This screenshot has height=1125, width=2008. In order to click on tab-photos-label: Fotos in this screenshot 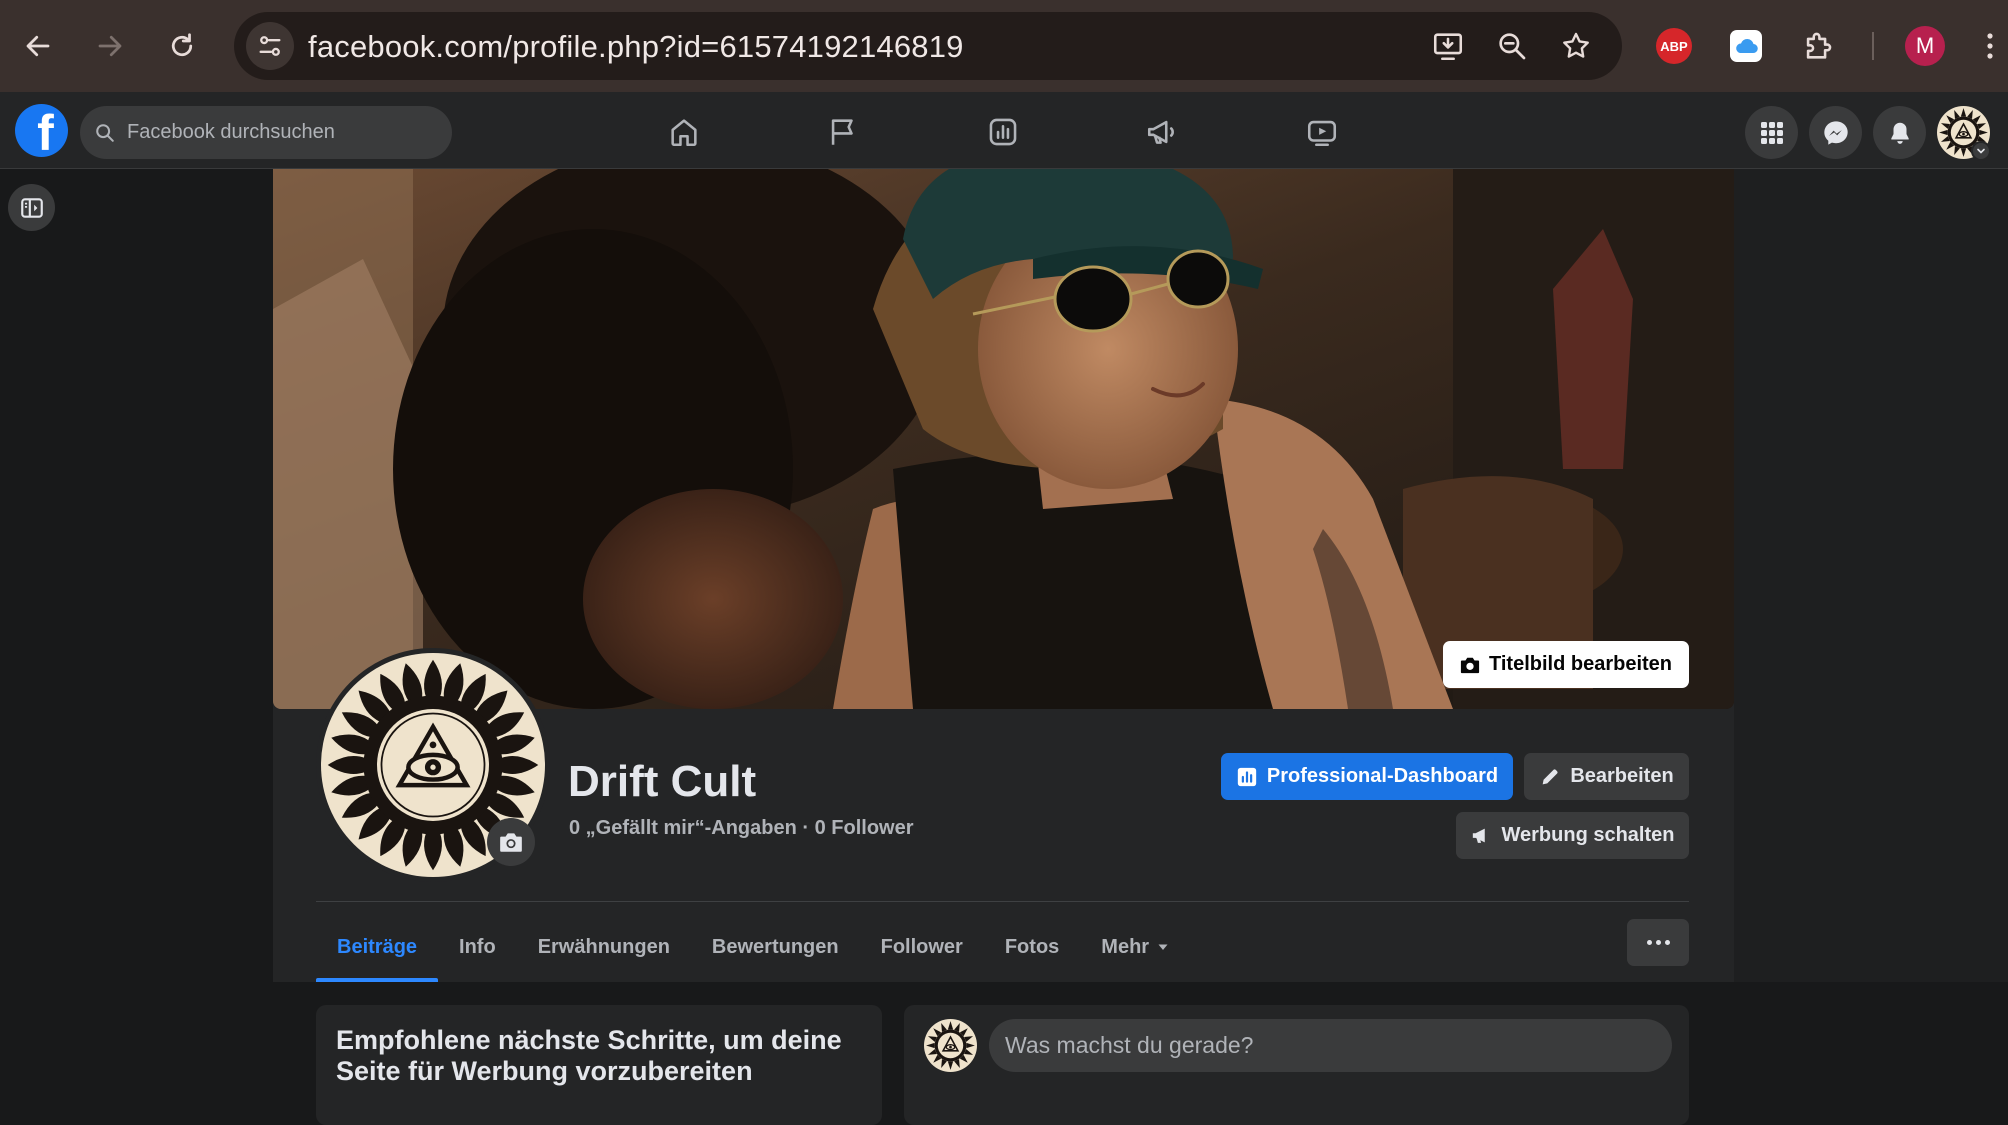, I will do `click(1032, 946)`.